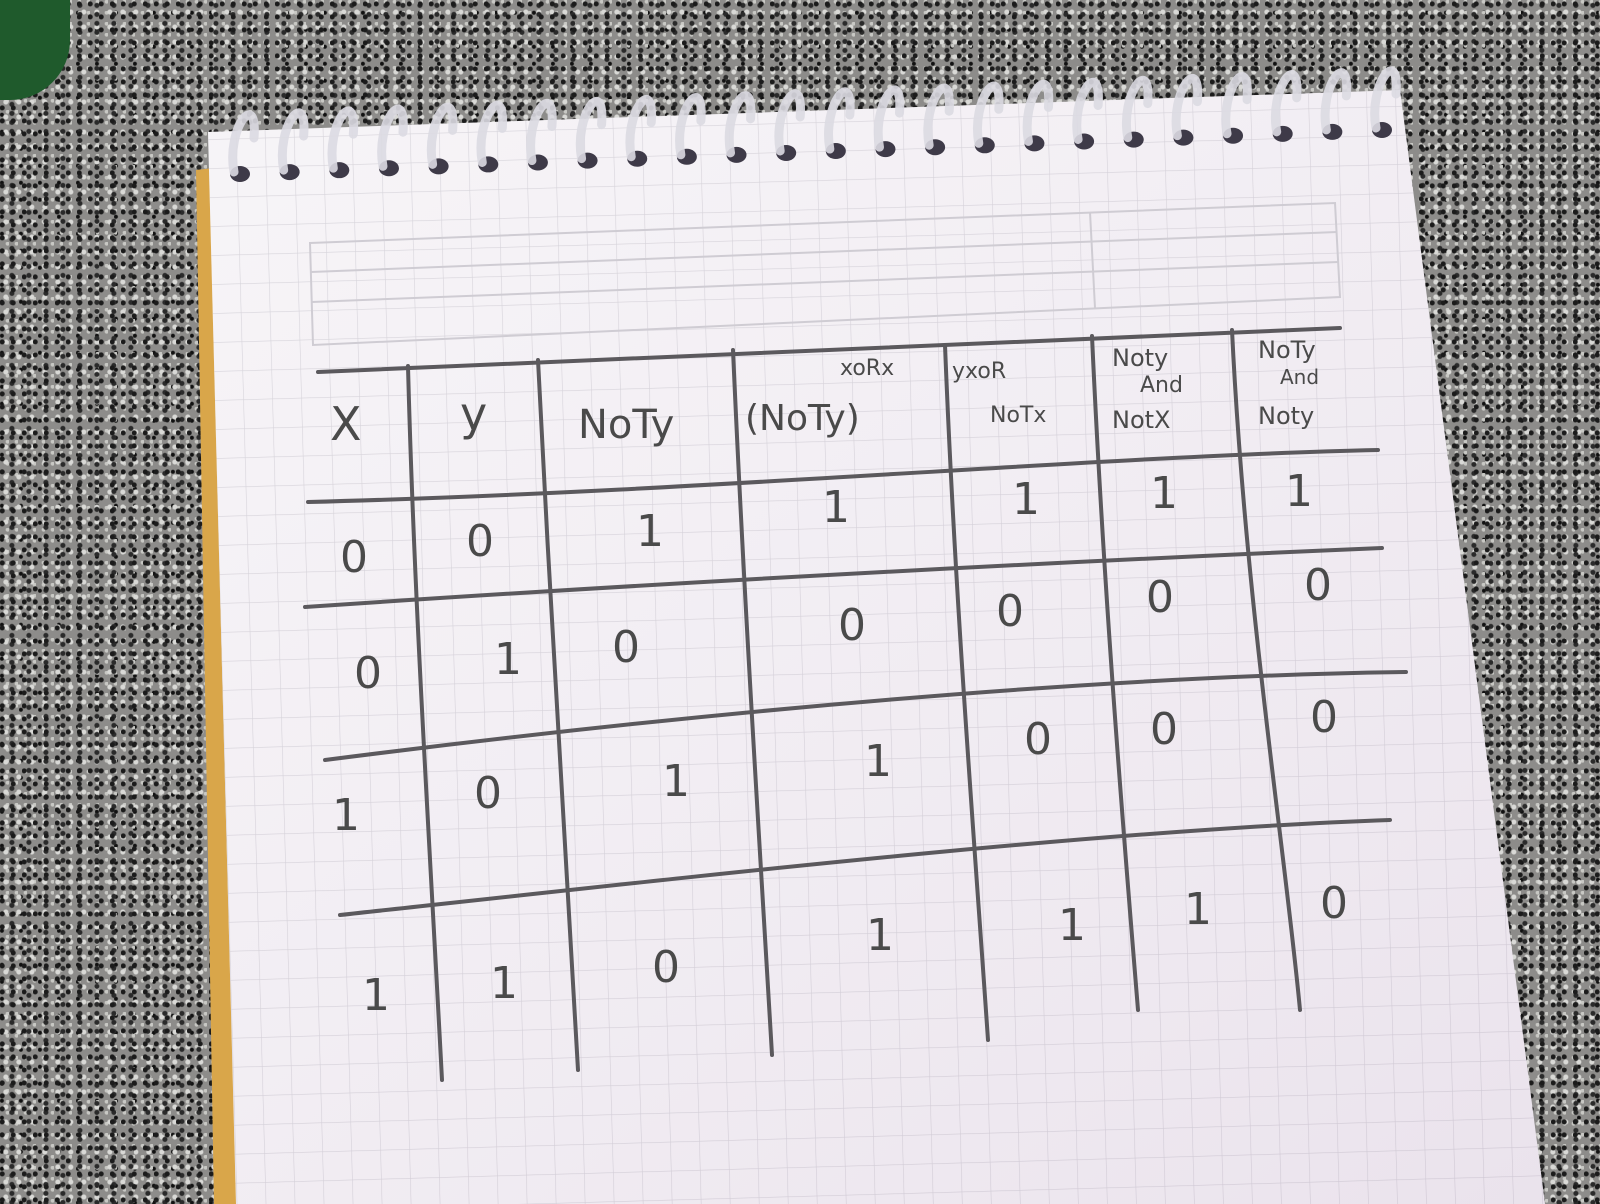 The width and height of the screenshot is (1600, 1204). I want to click on header-and-2: And, so click(1299, 377).